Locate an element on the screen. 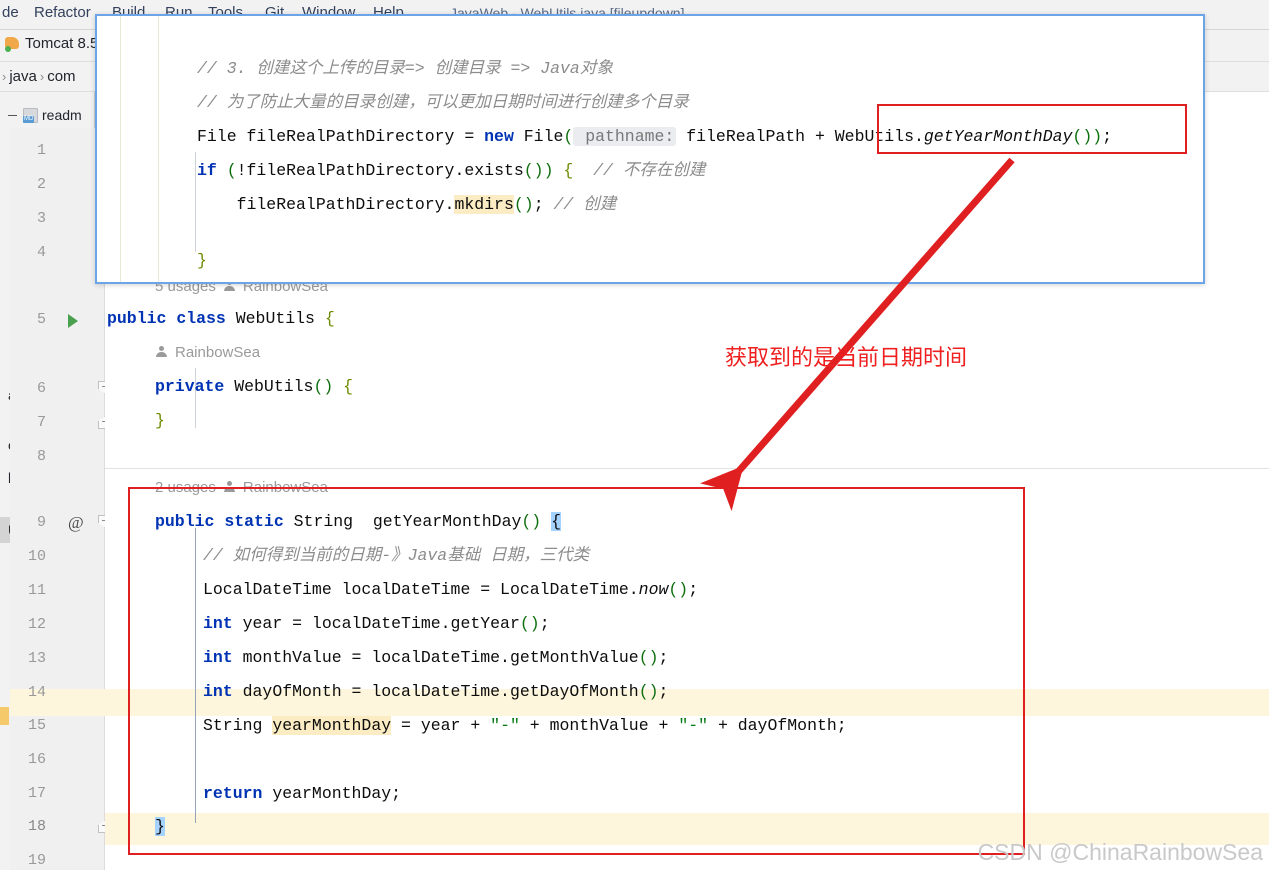 The image size is (1269, 870). error-stripe-marker is located at coordinates (4, 716).